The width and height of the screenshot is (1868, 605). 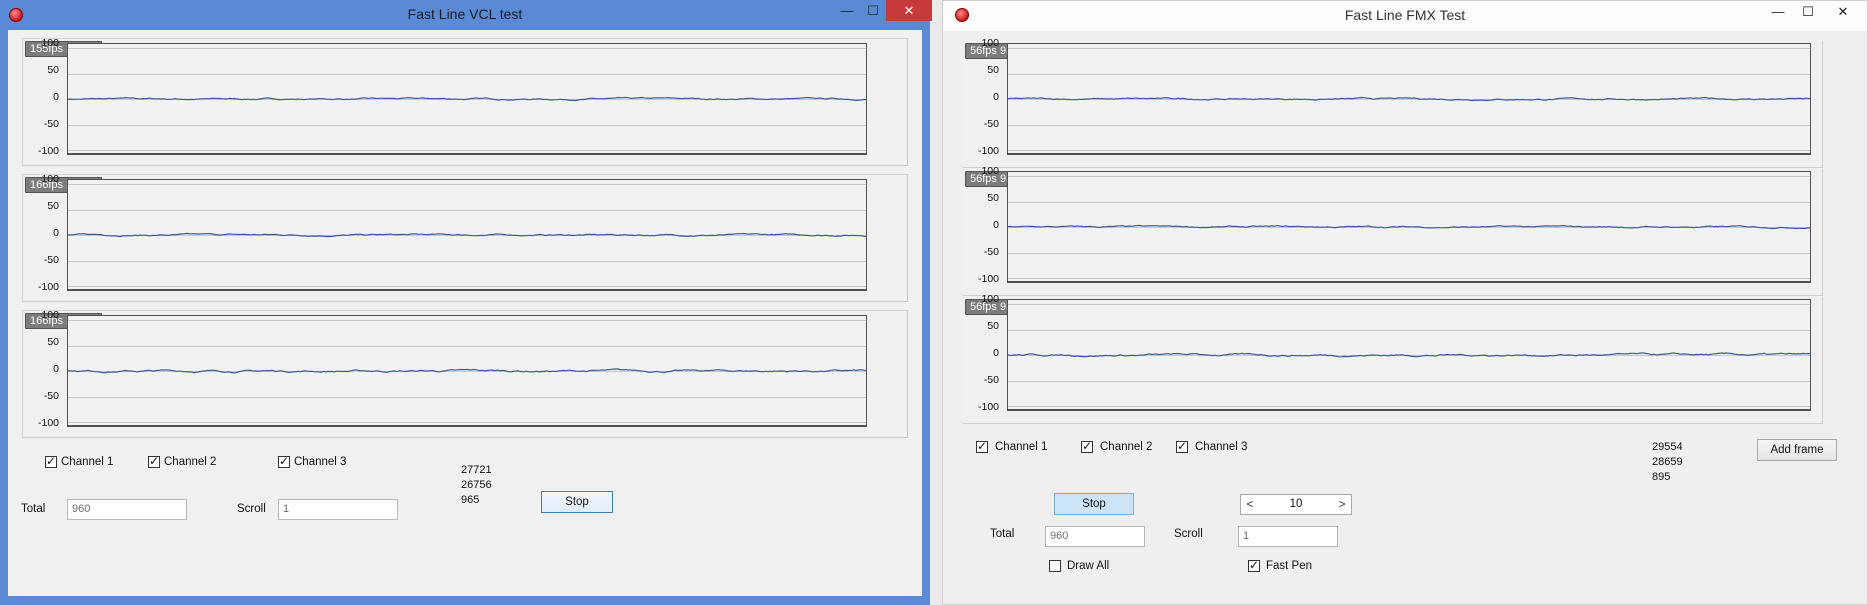 I want to click on fmx-titlebar: Fast Line FMX Test — ☐ ✕, so click(x=1405, y=16).